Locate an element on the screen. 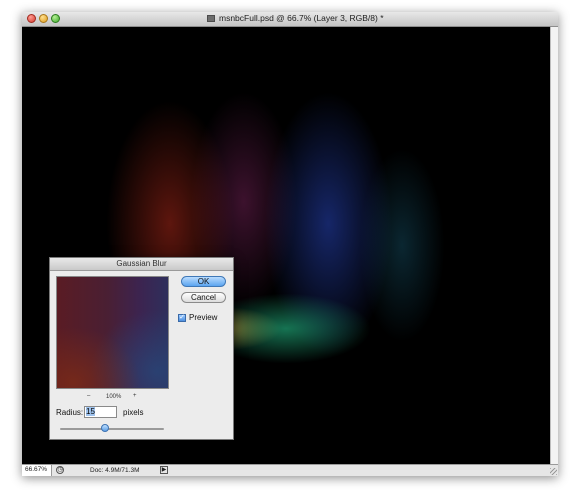 The image size is (580, 504). preview-zoom-controls: – 100% + is located at coordinates (112, 398).